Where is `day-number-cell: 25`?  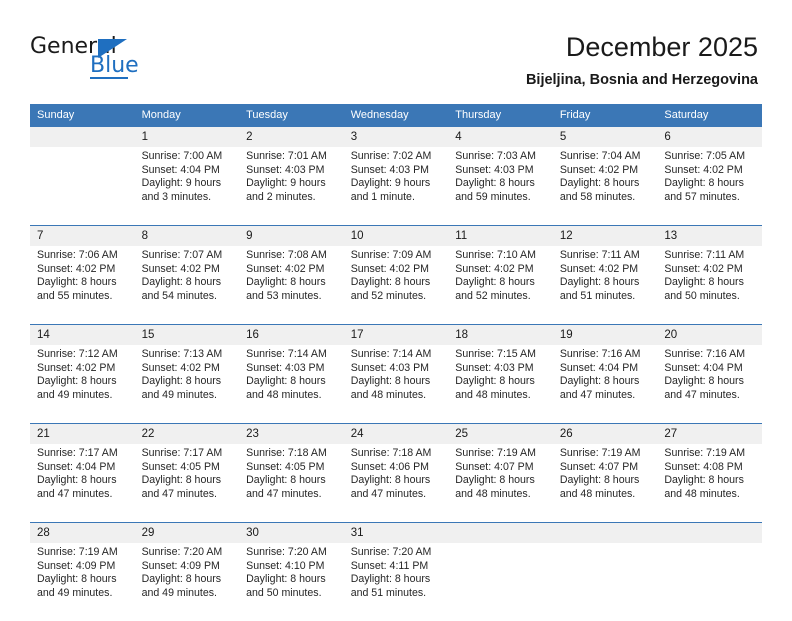
day-number-cell: 25 is located at coordinates (500, 434).